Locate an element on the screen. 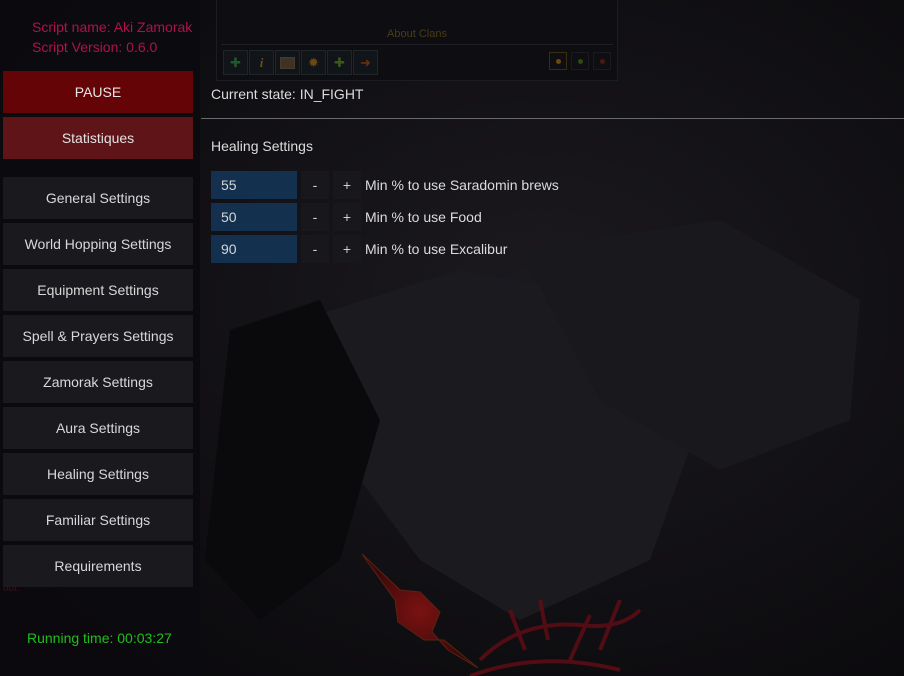 The image size is (904, 676). script-name: Script name: Aki Zamorak is located at coordinates (112, 27).